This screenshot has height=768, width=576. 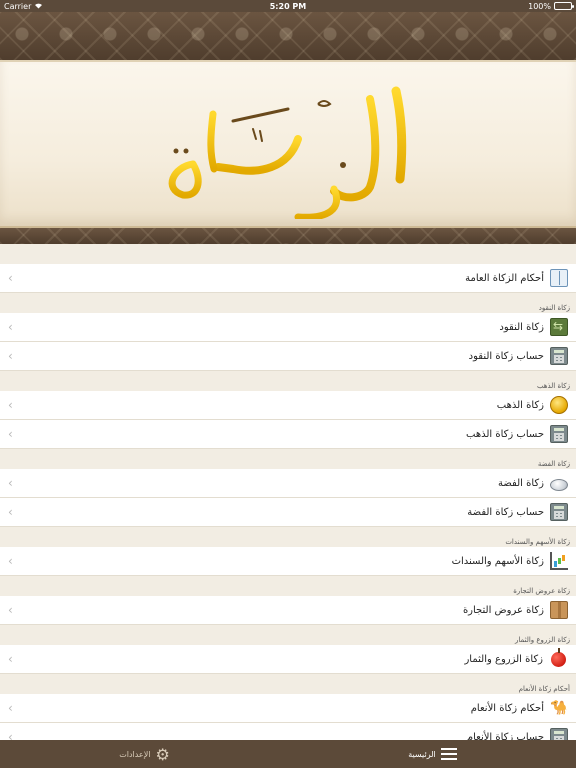 I want to click on list-item-content: حساب زكاة الأنعام, so click(x=517, y=734).